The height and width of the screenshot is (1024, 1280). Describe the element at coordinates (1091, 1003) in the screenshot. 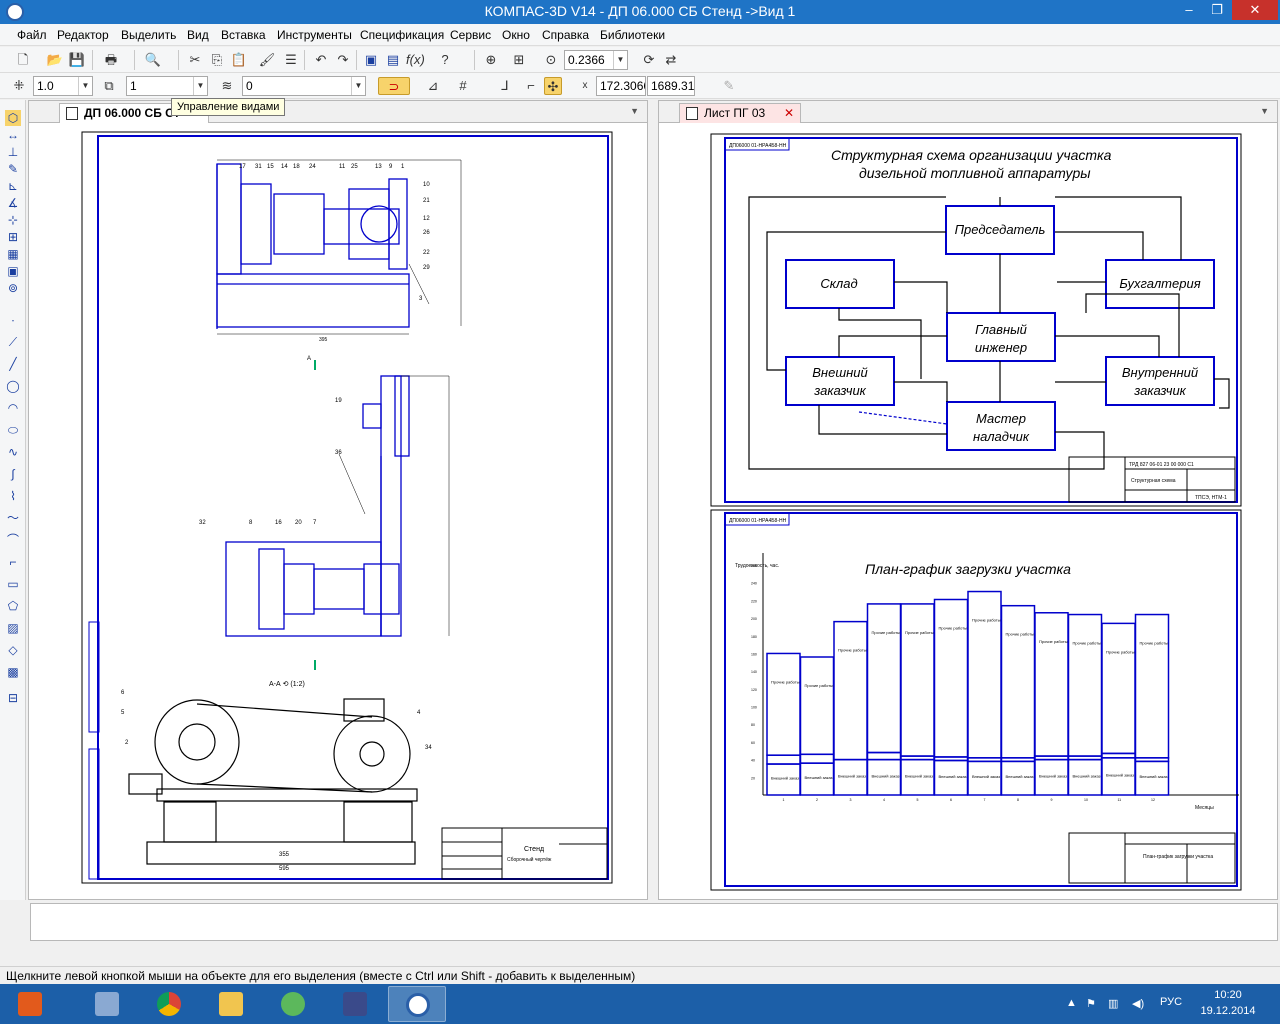

I see `flag-icon: ⚑` at that location.